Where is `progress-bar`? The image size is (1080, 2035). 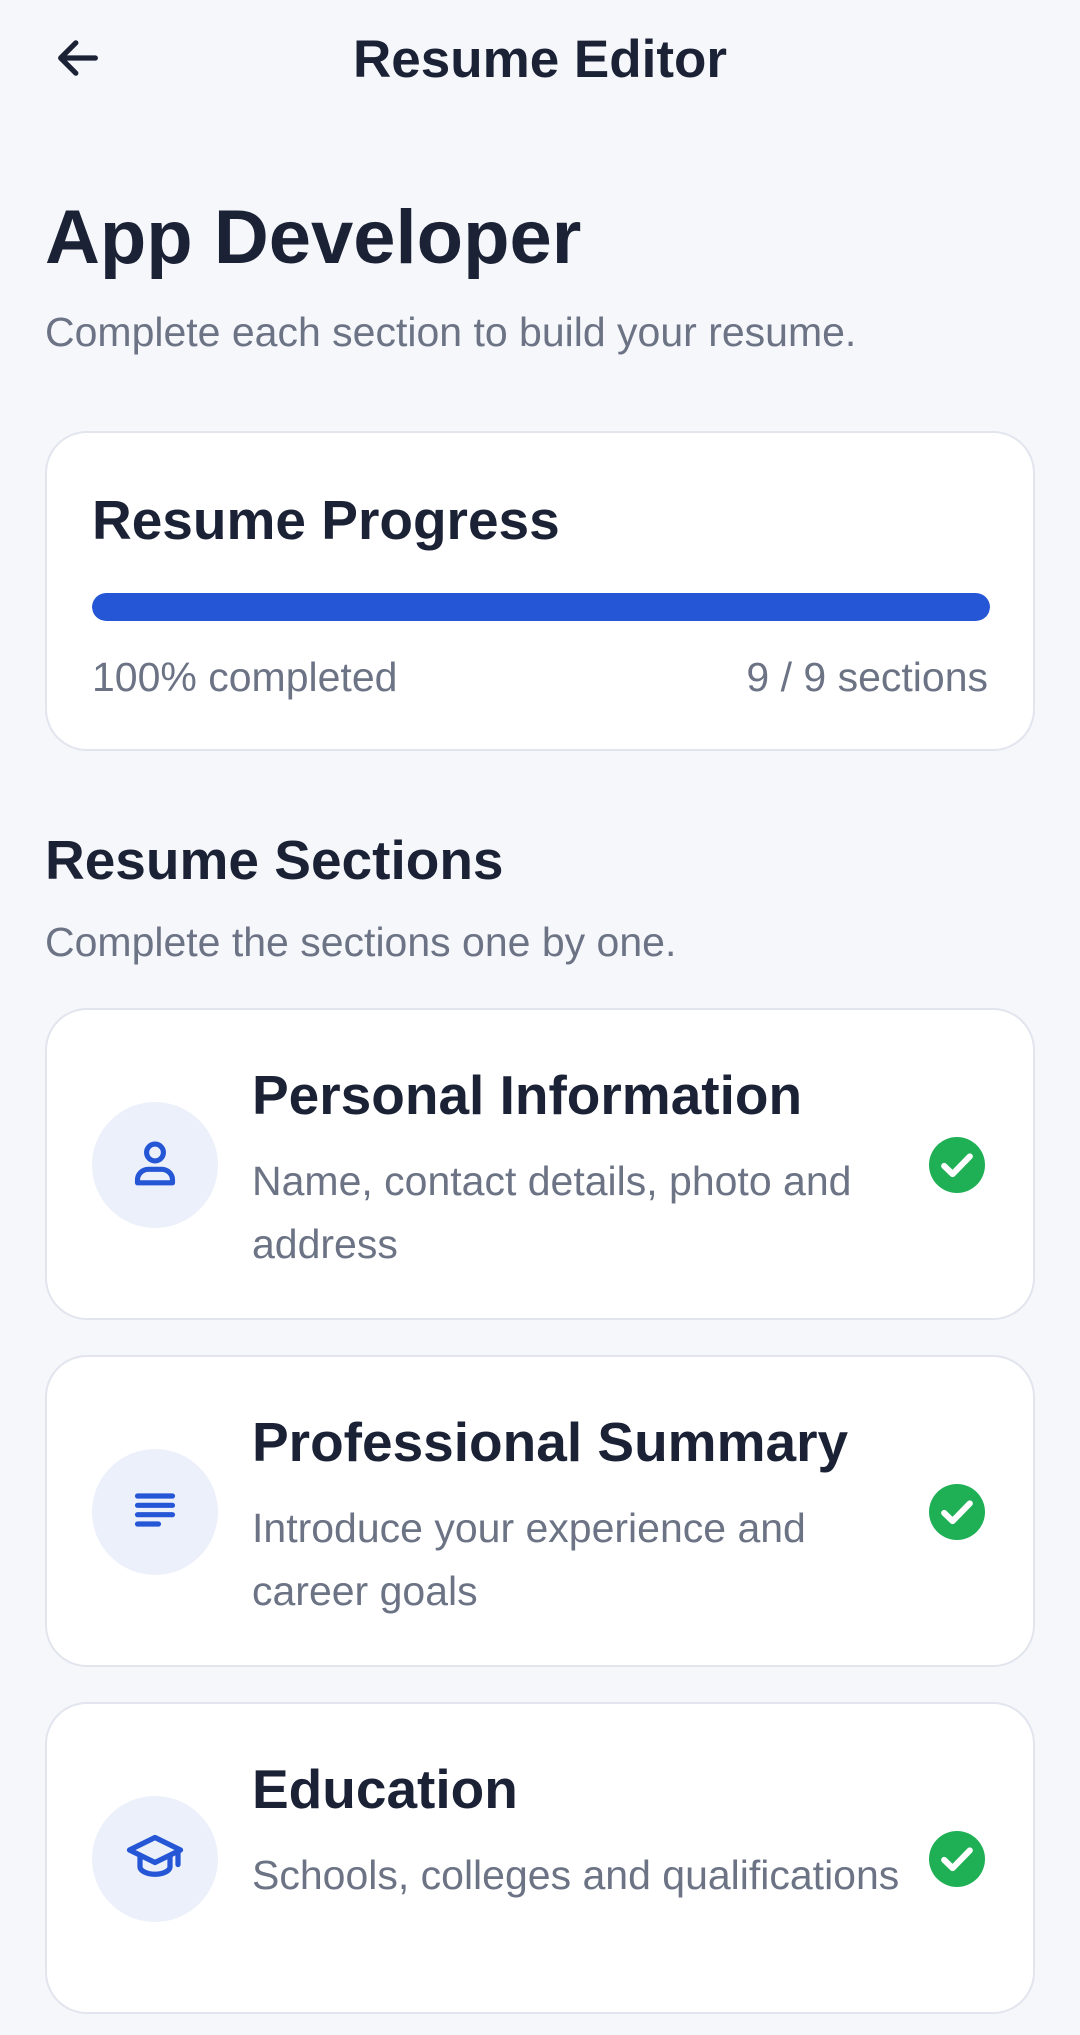
progress-bar is located at coordinates (541, 607).